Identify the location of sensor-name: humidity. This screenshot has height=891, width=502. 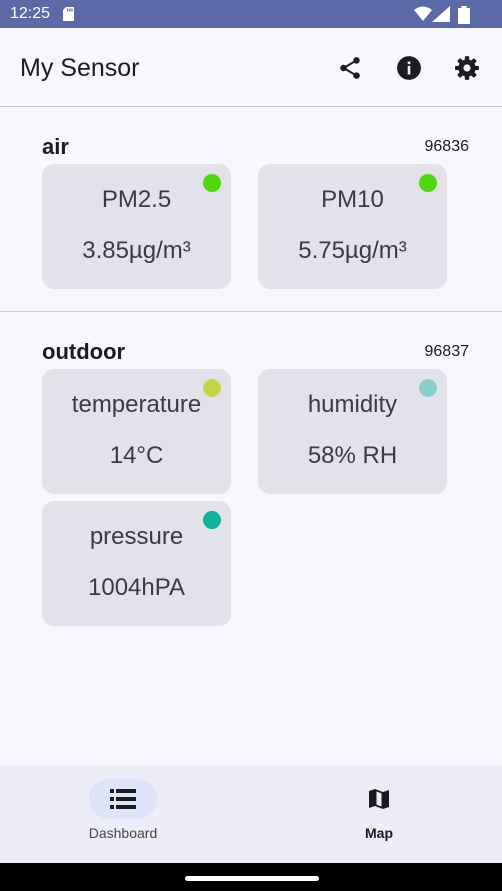
(352, 404).